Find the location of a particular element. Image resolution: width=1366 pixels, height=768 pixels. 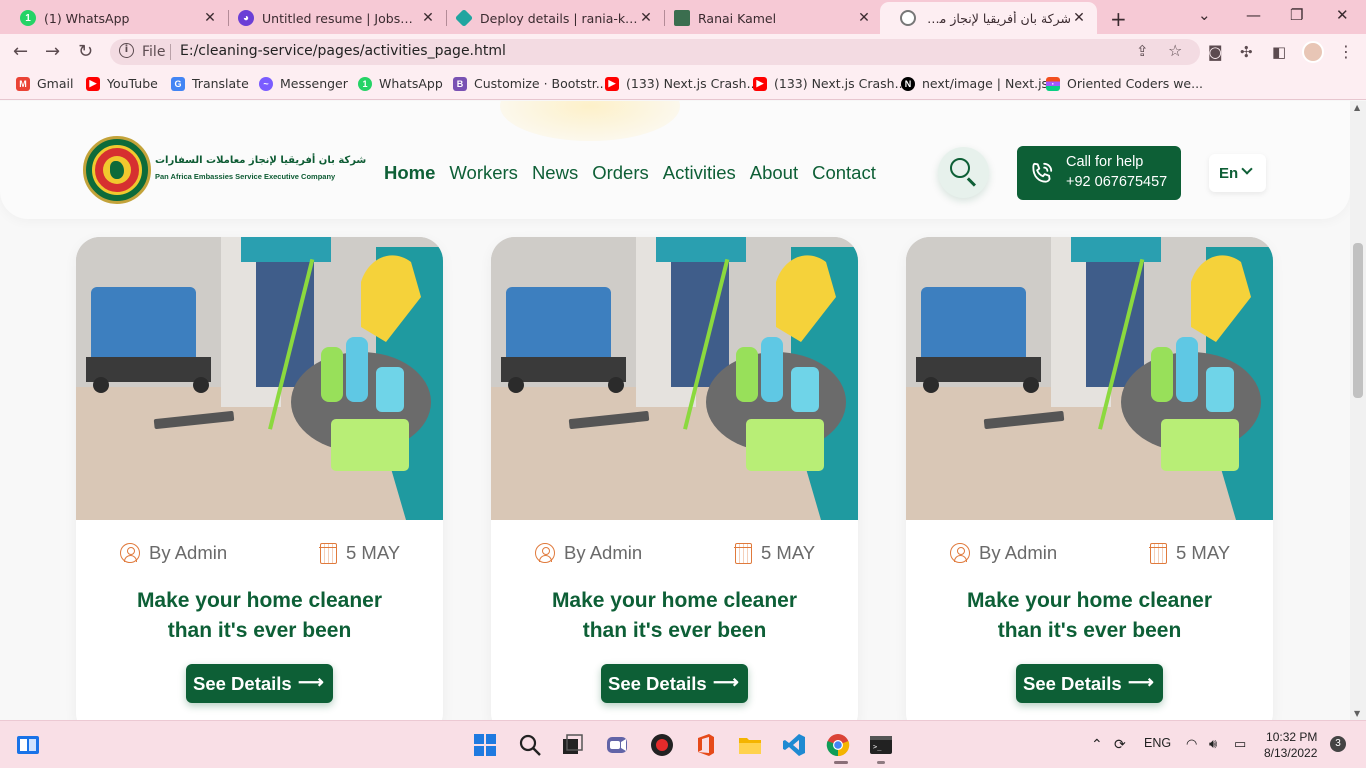

bookmark-youtube: ▶ YouTube is located at coordinates (122, 83).